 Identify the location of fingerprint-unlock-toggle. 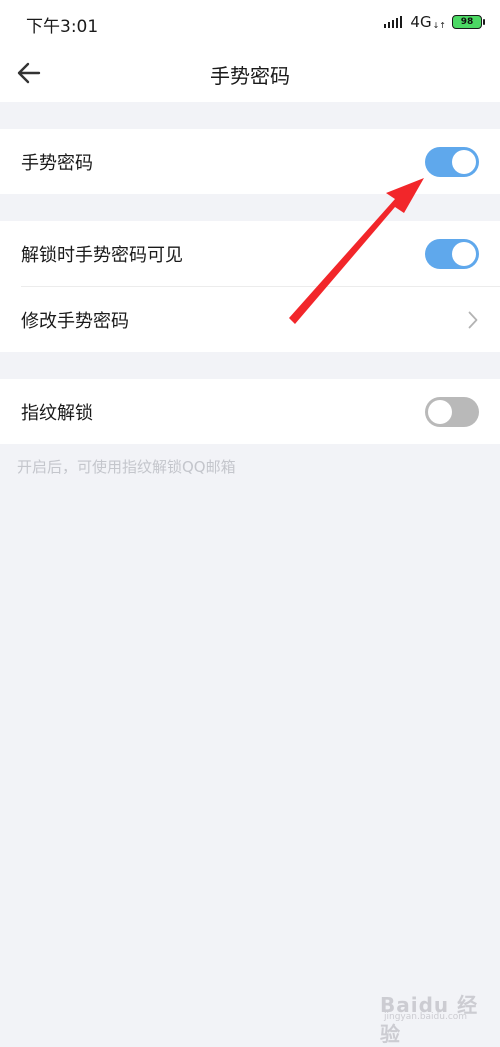
(452, 411).